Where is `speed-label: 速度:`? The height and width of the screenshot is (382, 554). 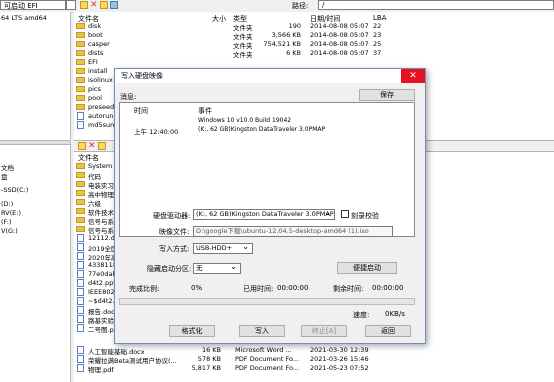
speed-label: 速度: is located at coordinates (361, 315).